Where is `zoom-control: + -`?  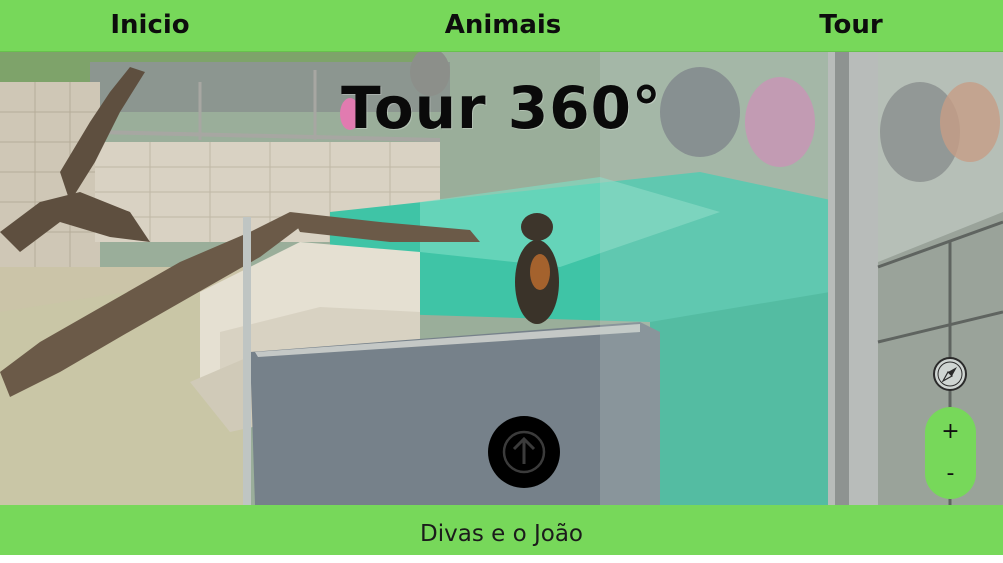 zoom-control: + - is located at coordinates (950, 453).